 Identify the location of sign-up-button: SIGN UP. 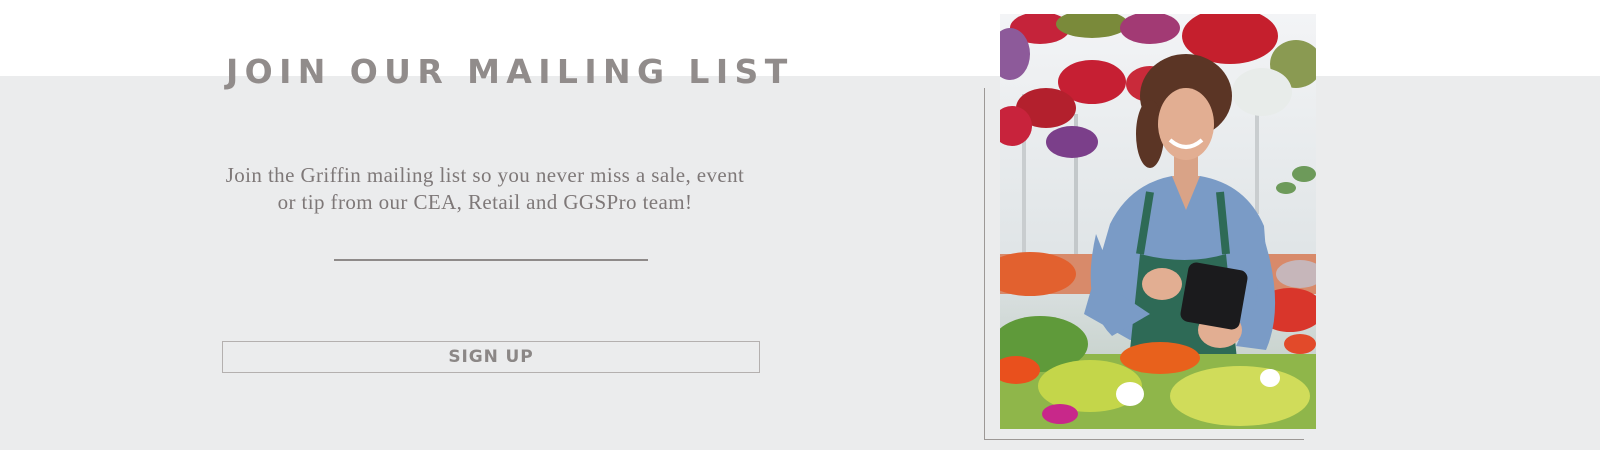
(491, 357).